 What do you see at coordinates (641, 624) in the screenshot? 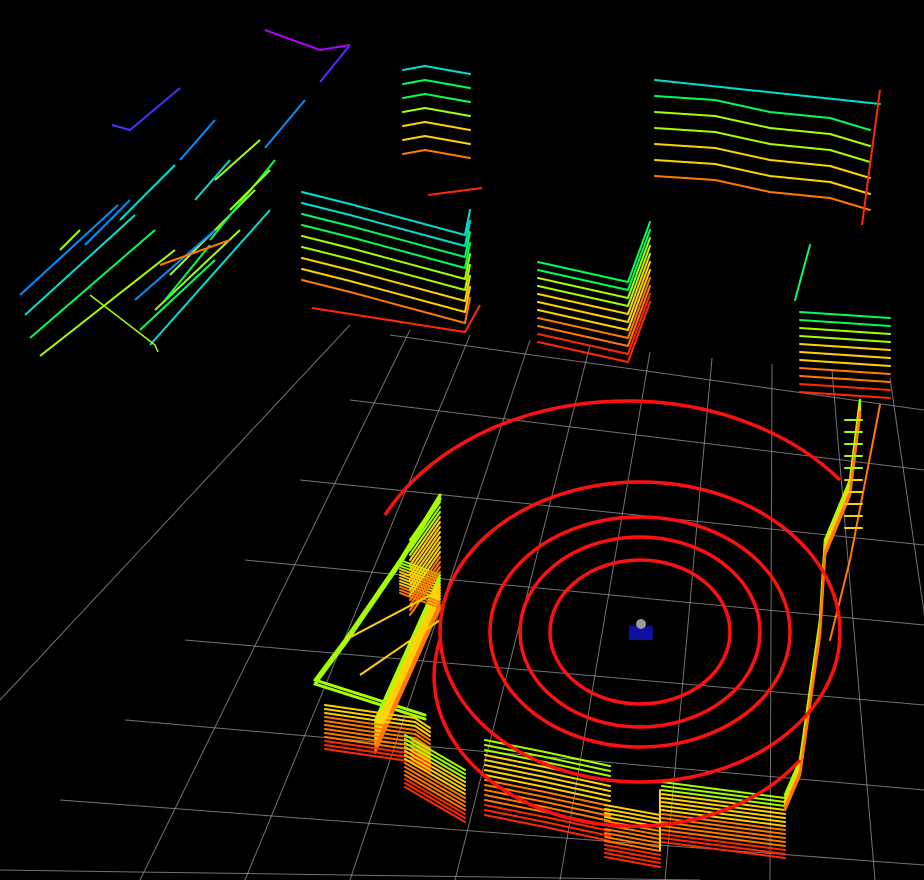
I see `lidar-sensor-icon` at bounding box center [641, 624].